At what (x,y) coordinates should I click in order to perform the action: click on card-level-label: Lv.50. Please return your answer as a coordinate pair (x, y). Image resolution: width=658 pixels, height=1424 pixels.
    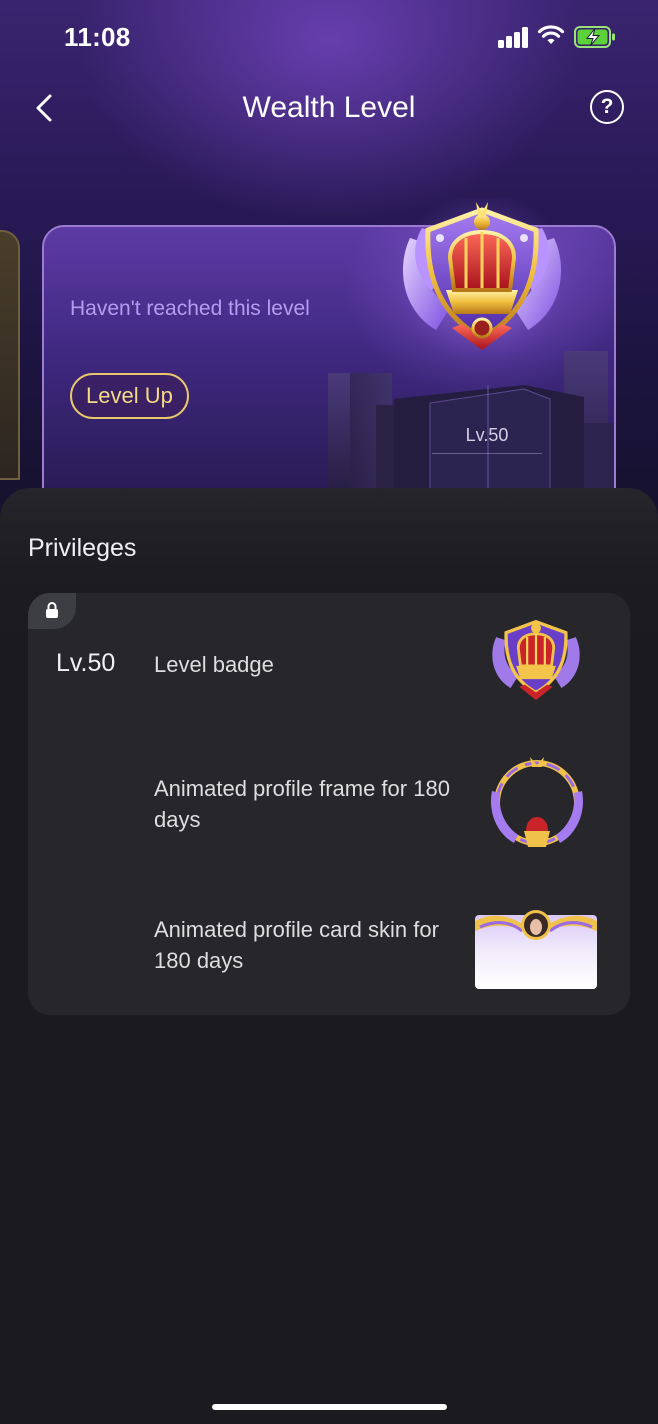
    Looking at the image, I should click on (487, 435).